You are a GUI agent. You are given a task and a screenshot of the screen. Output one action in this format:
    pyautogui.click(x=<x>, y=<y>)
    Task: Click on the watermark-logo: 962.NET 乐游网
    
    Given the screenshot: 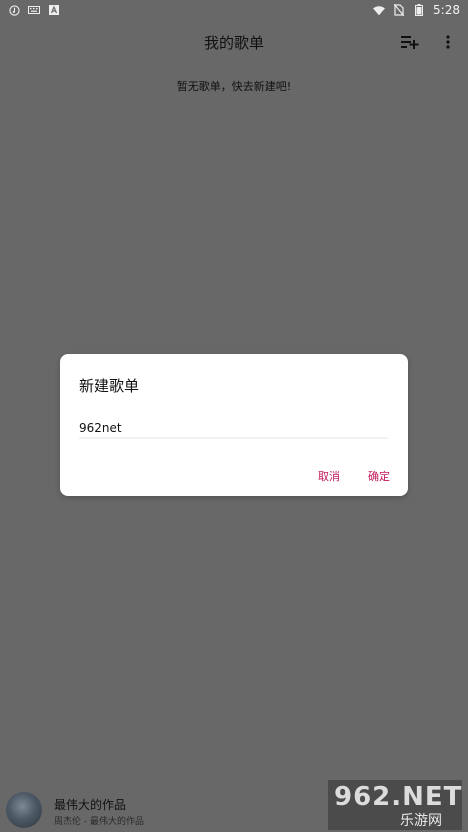 What is the action you would take?
    pyautogui.click(x=395, y=805)
    